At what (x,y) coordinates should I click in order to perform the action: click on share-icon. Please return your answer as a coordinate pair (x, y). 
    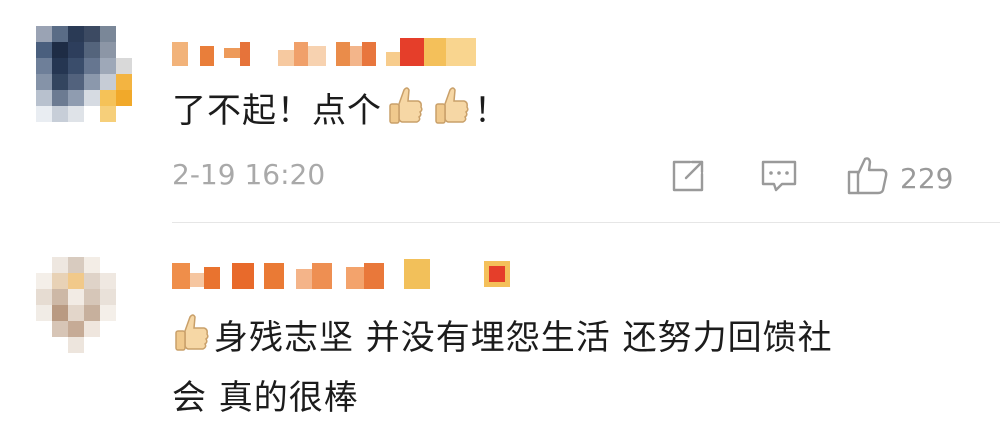
    Looking at the image, I should click on (688, 178).